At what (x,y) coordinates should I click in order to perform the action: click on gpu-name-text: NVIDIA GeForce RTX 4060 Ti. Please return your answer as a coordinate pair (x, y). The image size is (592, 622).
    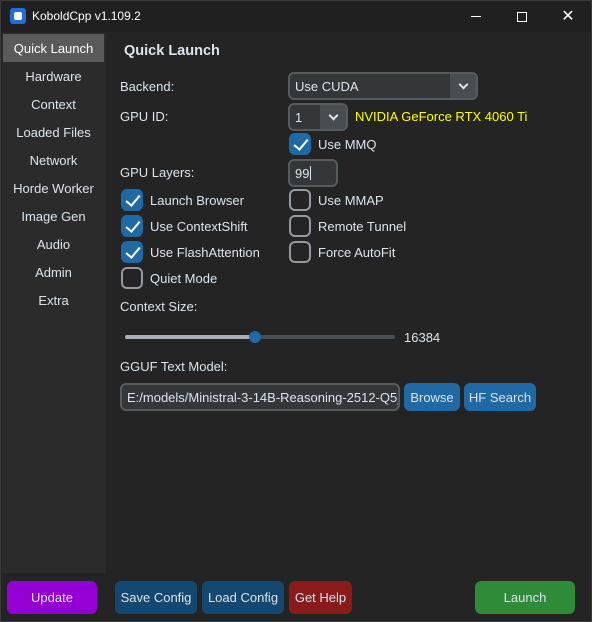
    Looking at the image, I should click on (441, 116).